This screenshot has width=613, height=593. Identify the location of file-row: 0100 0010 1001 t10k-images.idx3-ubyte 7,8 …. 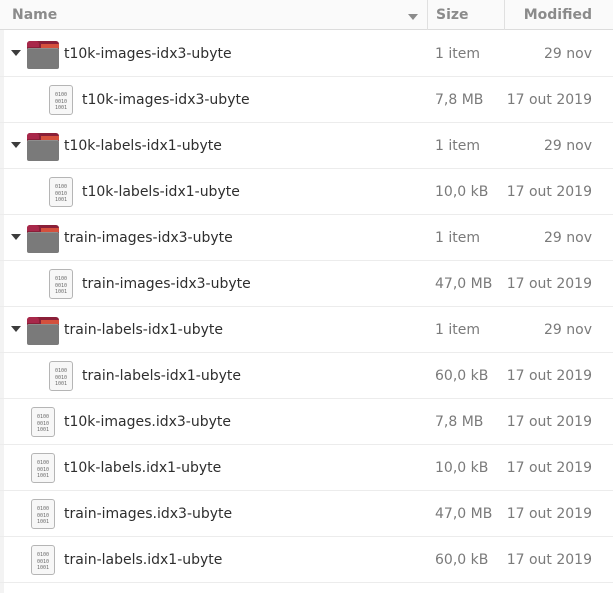
(306, 422).